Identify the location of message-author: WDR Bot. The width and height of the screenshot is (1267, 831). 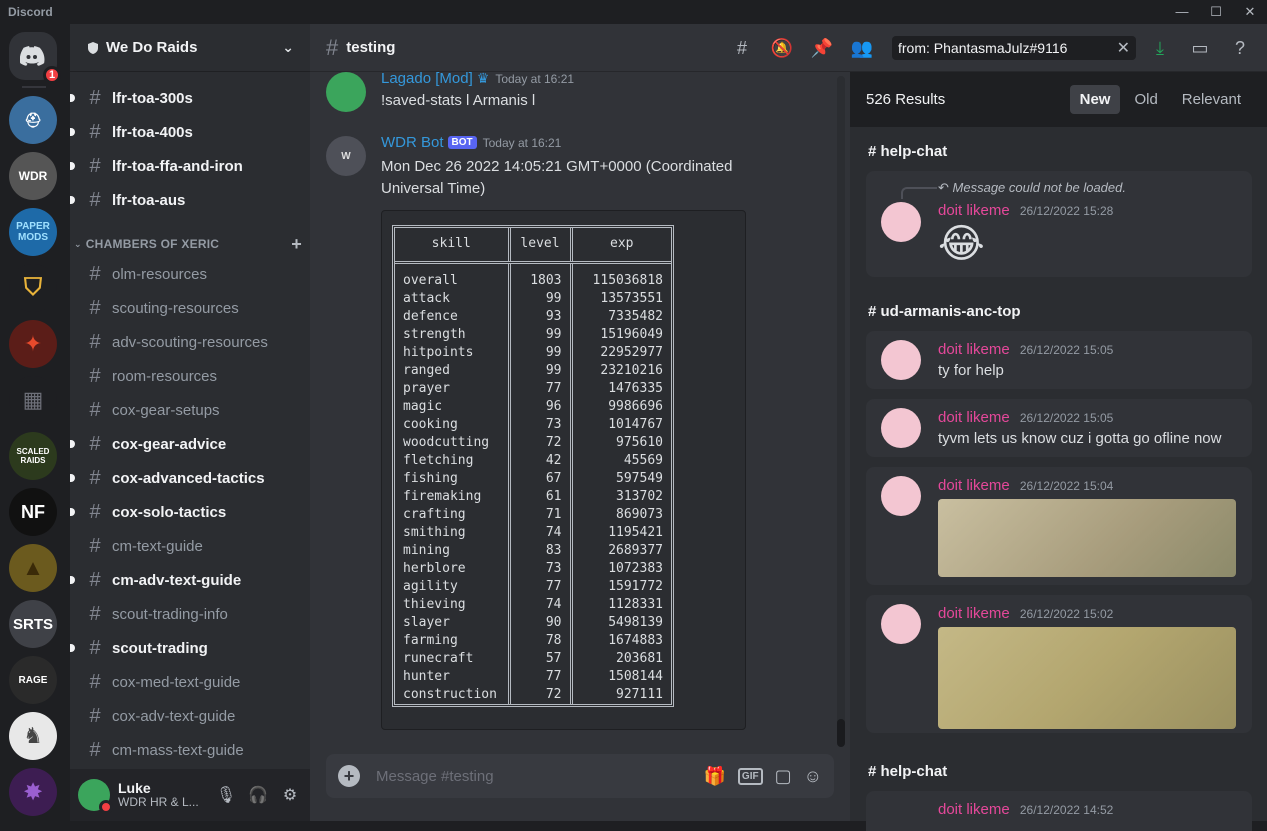
(412, 142).